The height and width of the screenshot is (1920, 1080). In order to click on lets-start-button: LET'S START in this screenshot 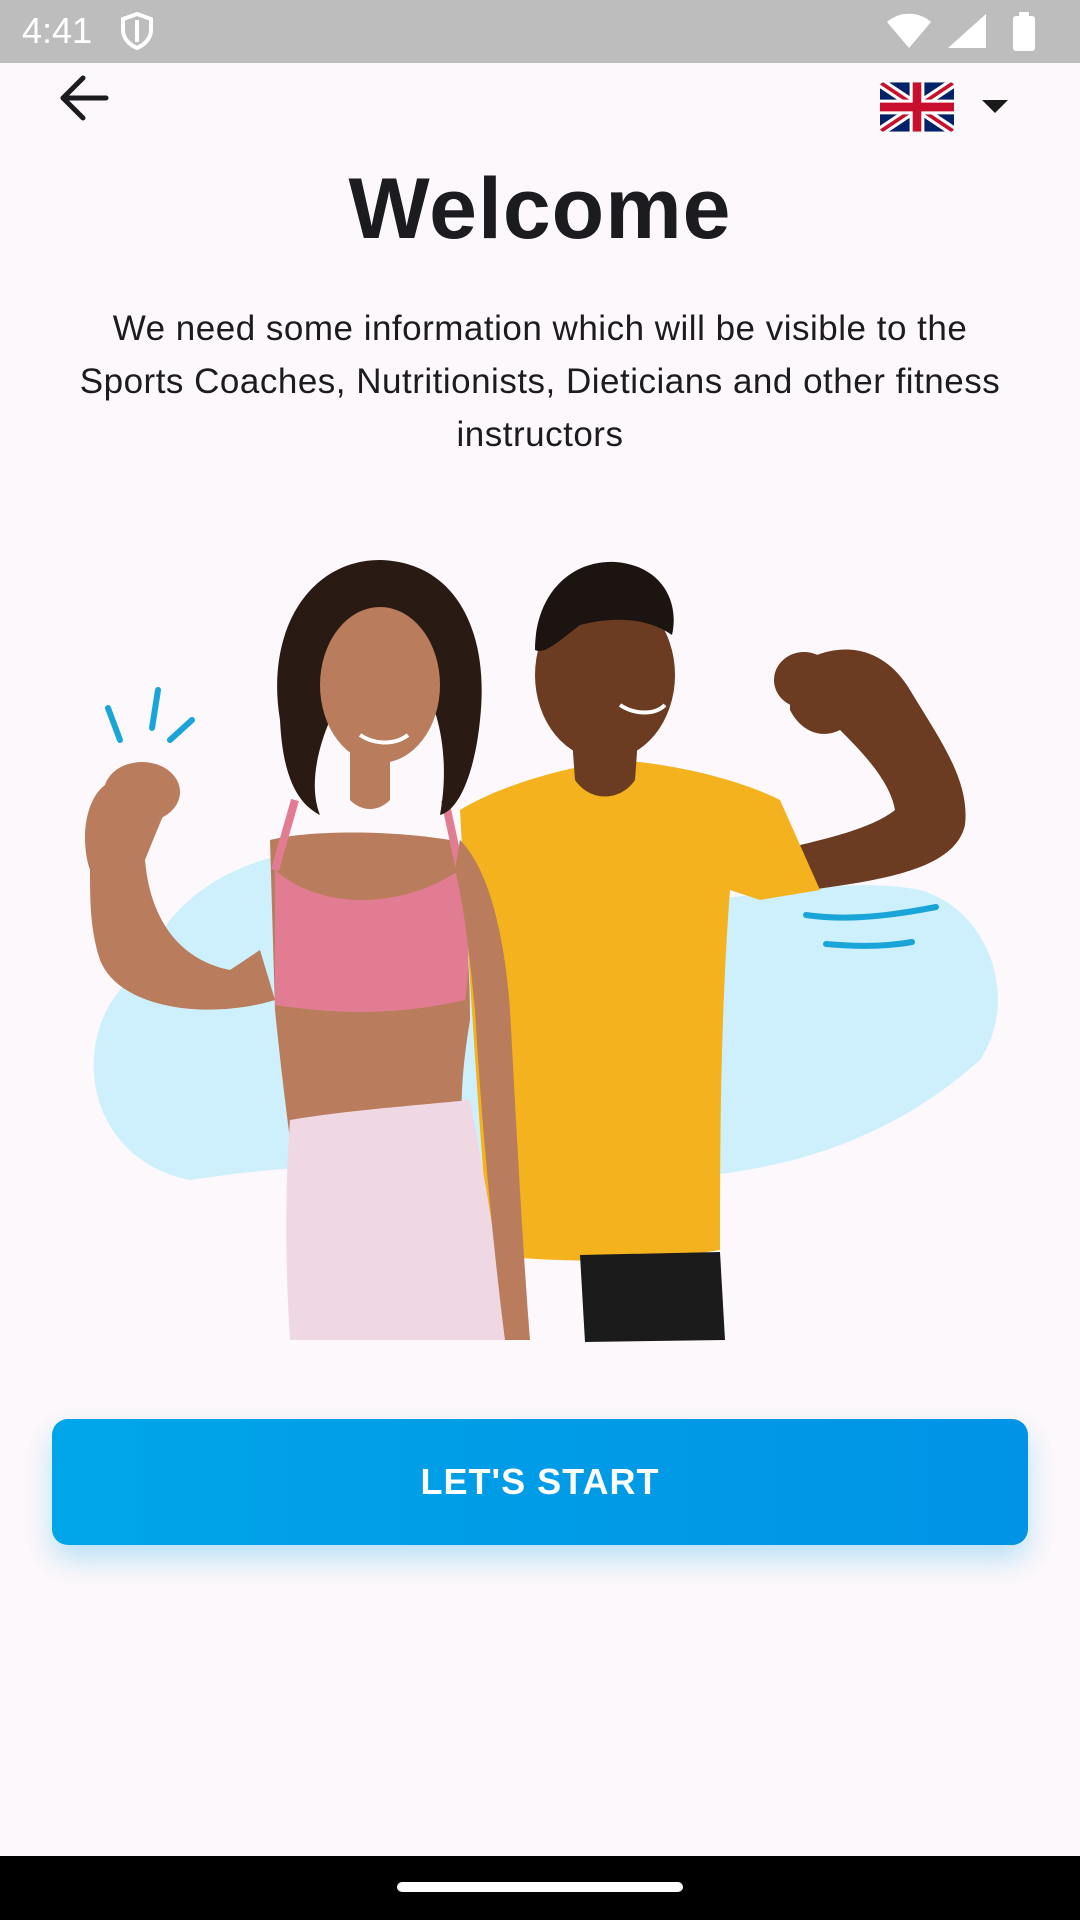, I will do `click(540, 1482)`.